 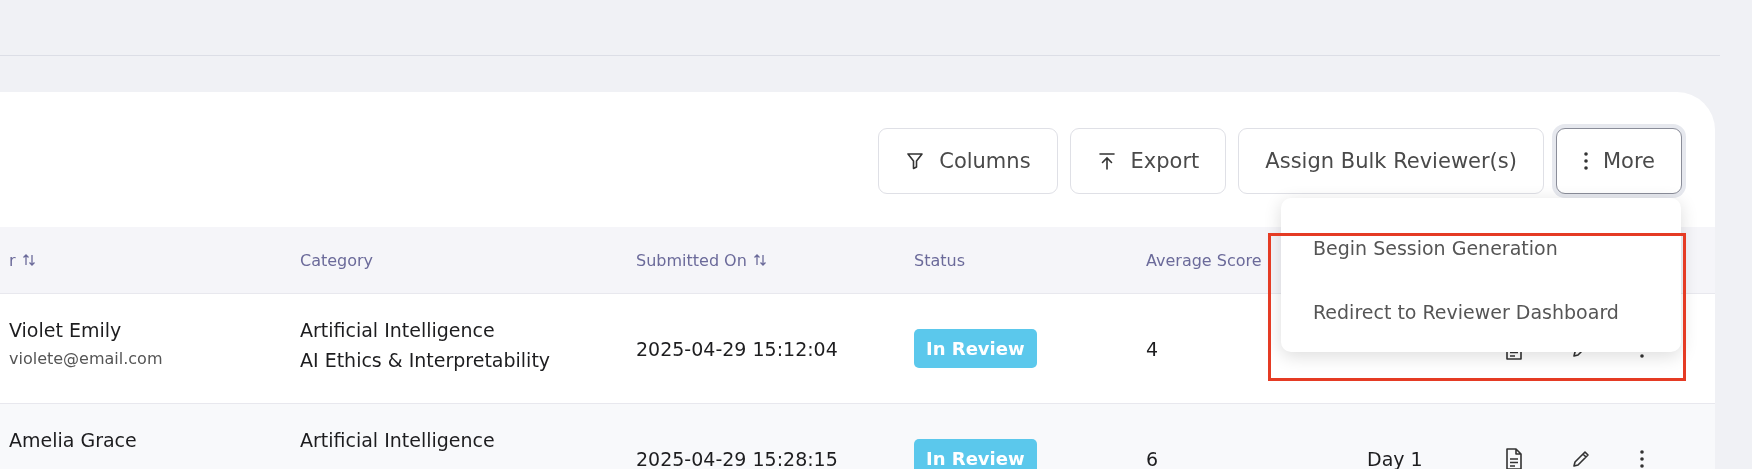 What do you see at coordinates (1481, 312) in the screenshot?
I see `menu-item: Redirect to Reviewer Dashboard` at bounding box center [1481, 312].